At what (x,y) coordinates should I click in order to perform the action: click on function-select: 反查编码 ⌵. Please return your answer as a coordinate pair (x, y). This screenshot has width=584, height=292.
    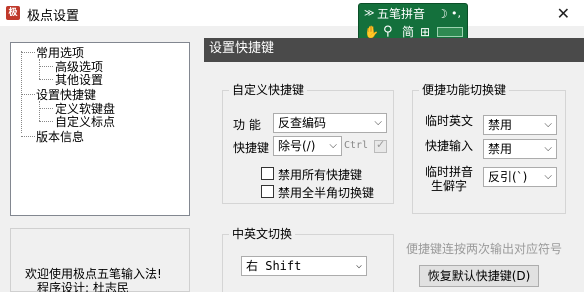
    Looking at the image, I should click on (330, 123).